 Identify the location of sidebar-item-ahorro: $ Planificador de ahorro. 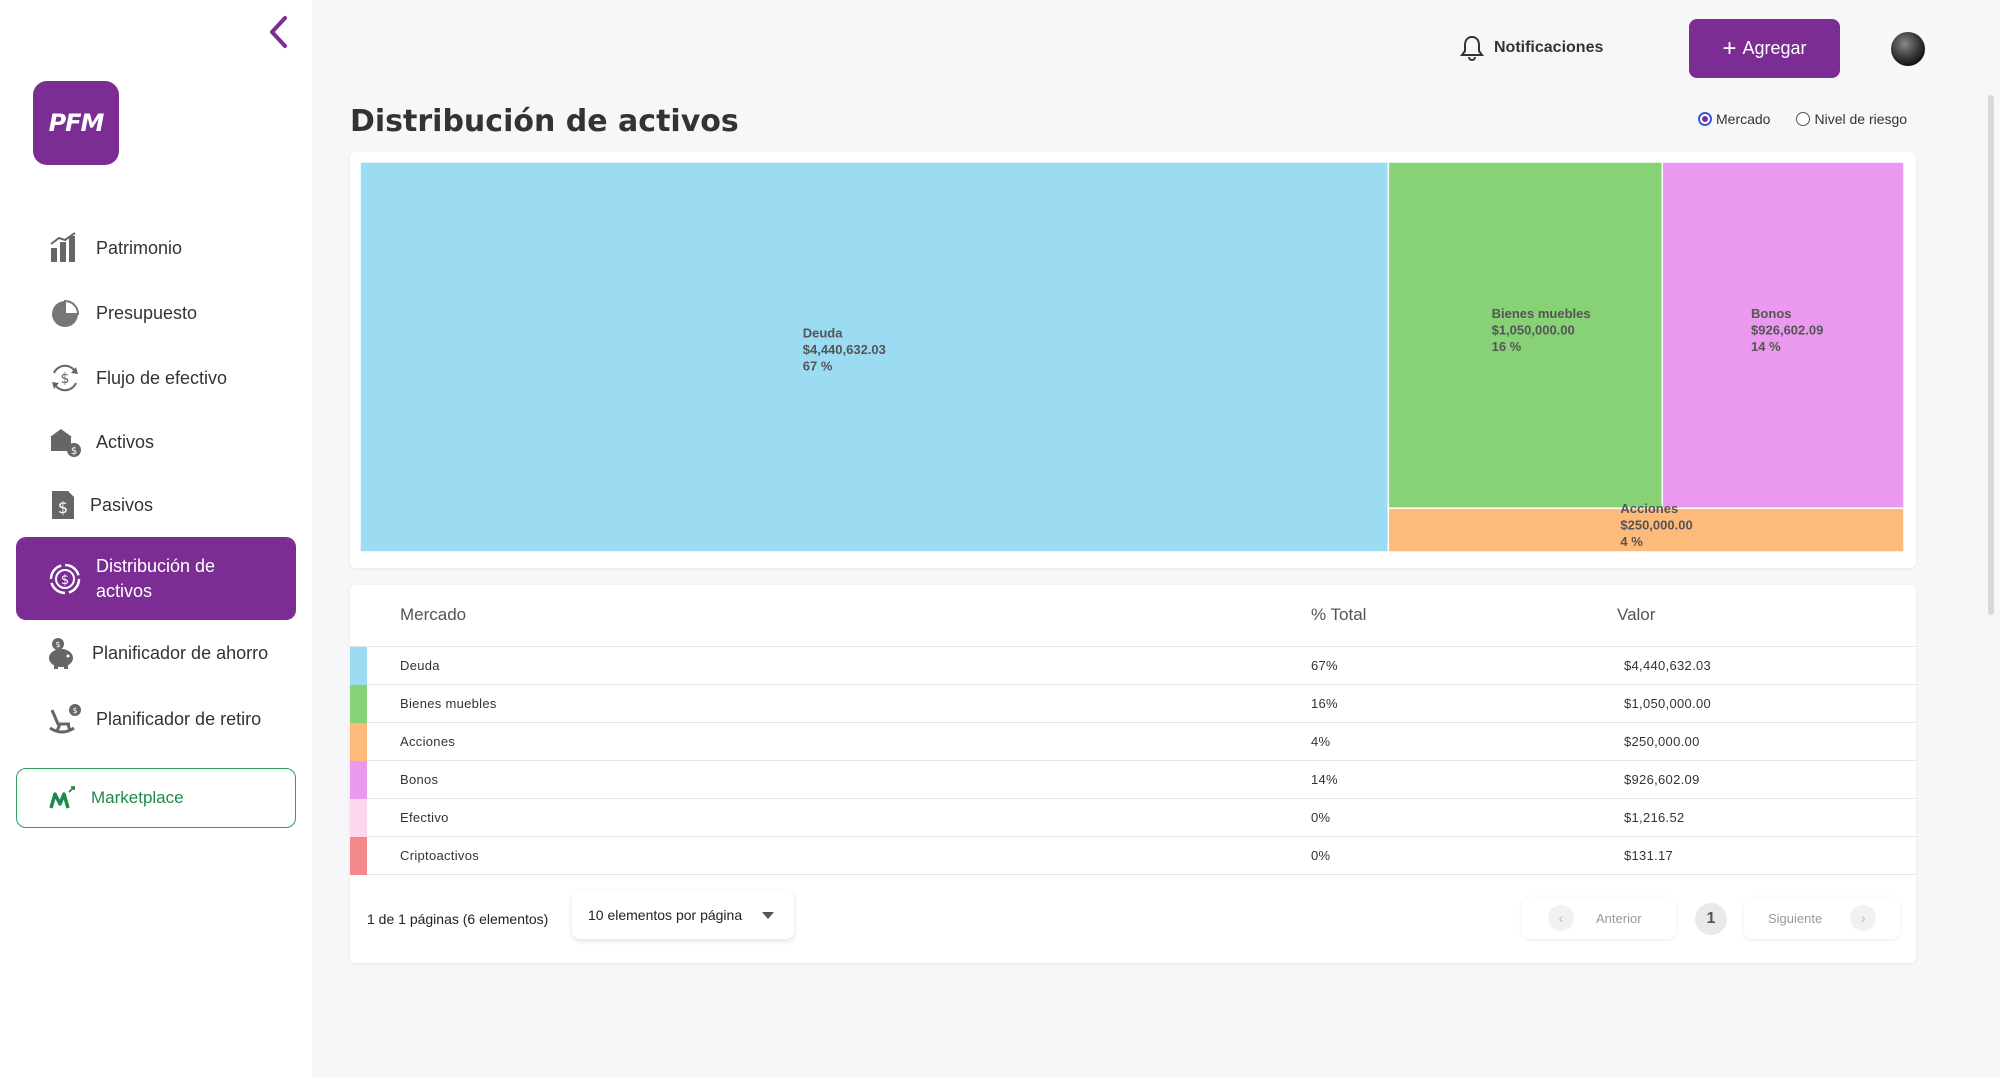
(156, 653).